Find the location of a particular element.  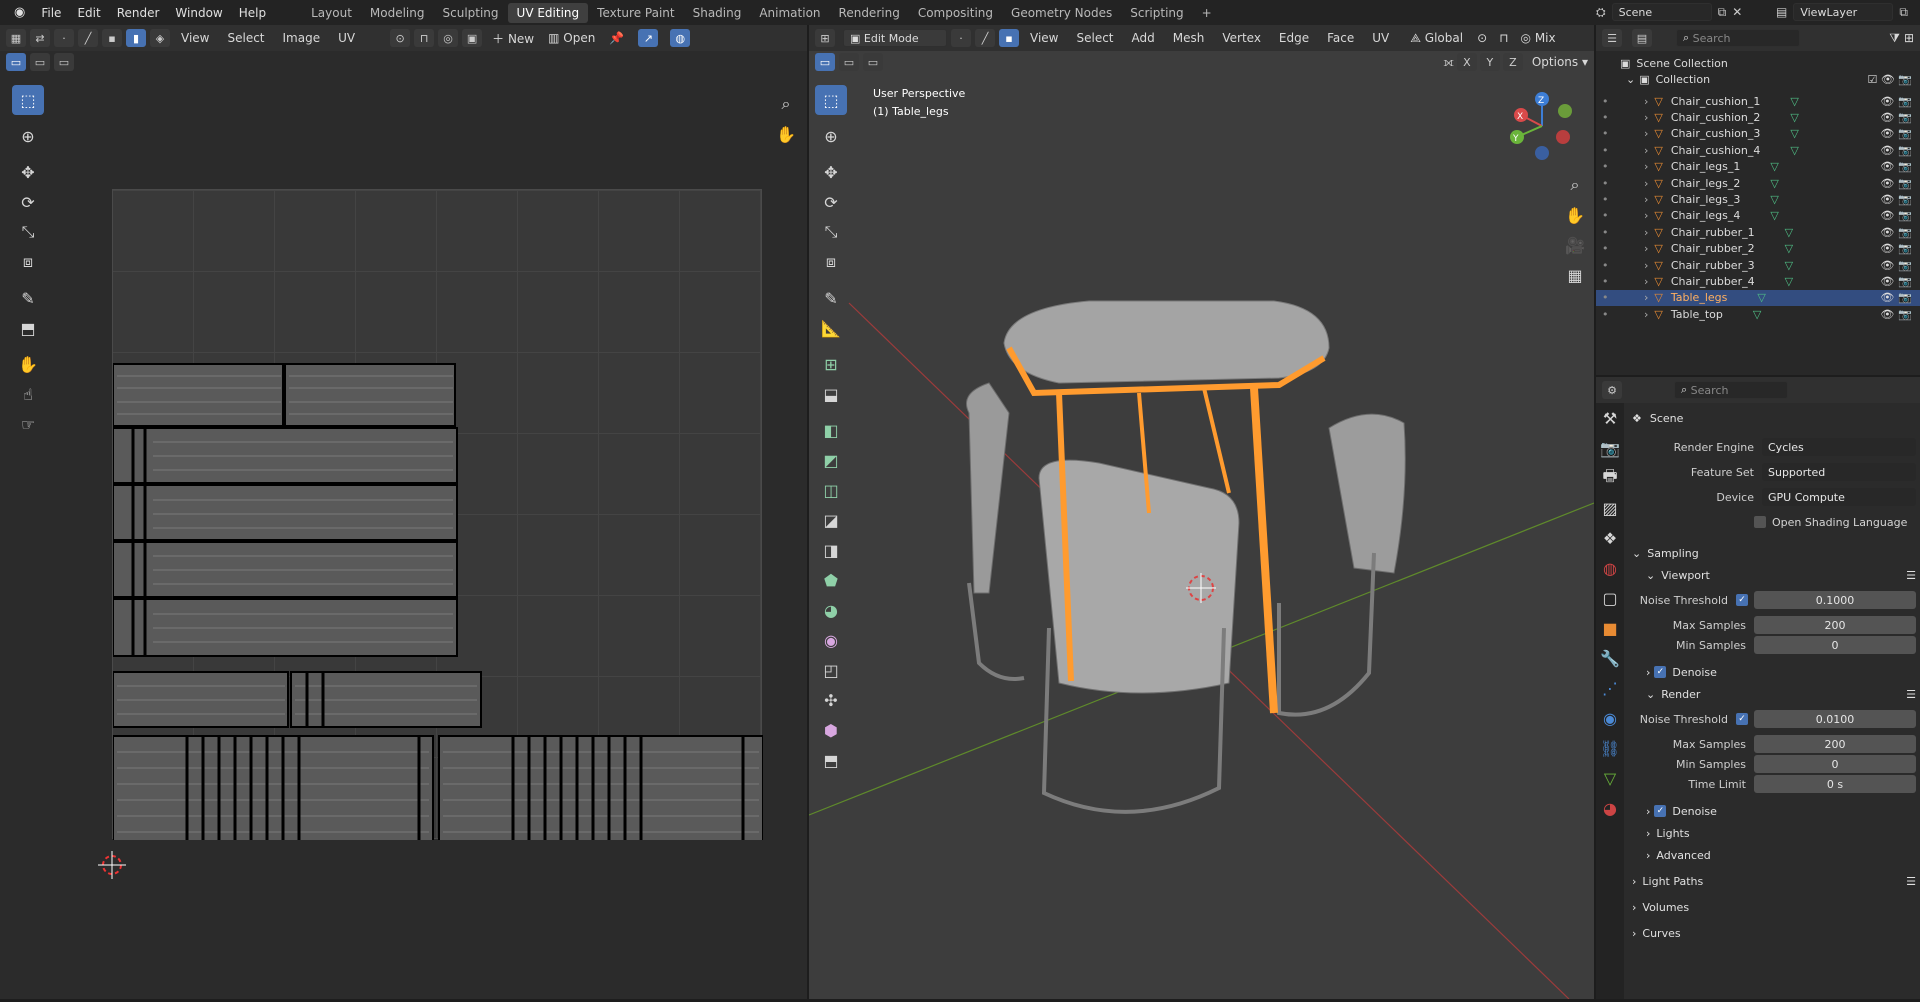

rip-tool-icon: ⬒ is located at coordinates (28, 328).